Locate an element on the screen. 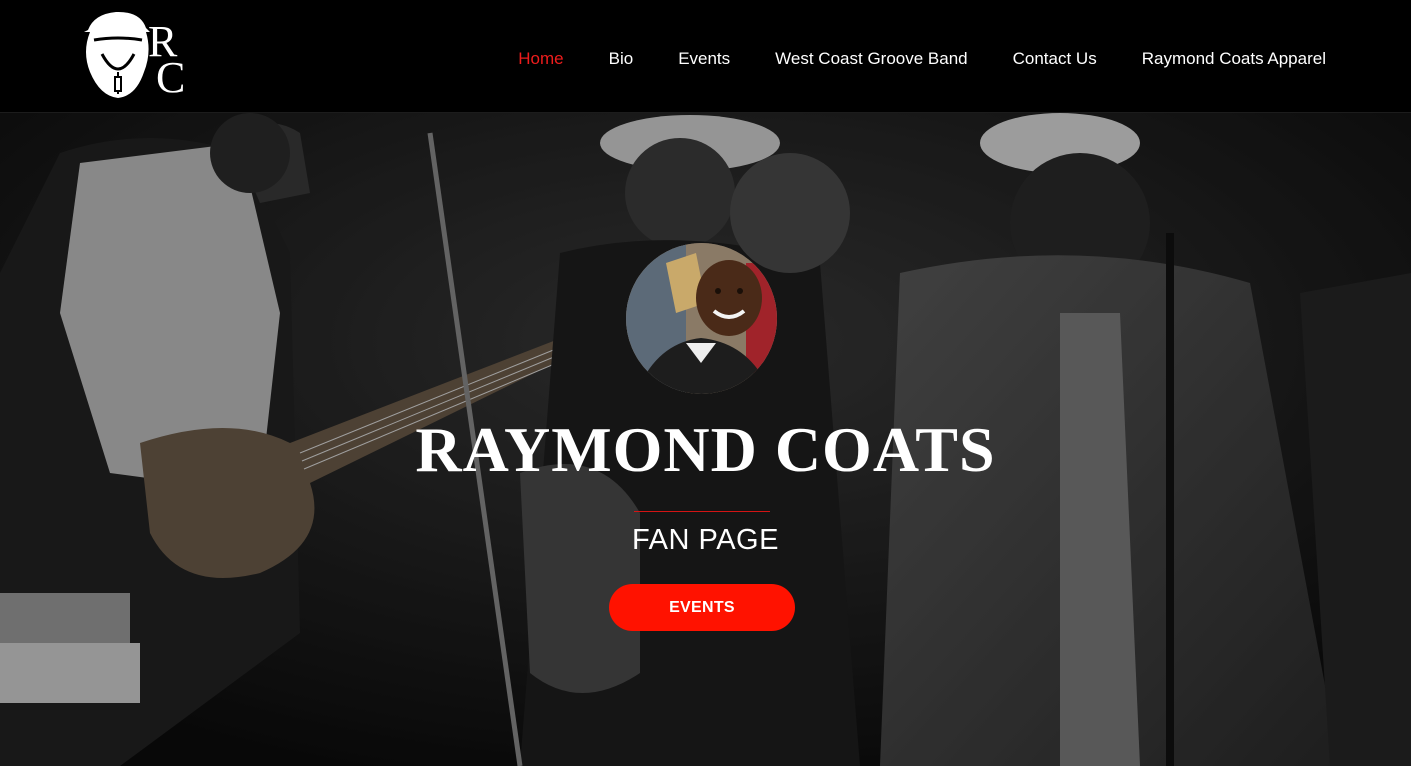 This screenshot has height=766, width=1411. svg-text: C is located at coordinates (170, 76).